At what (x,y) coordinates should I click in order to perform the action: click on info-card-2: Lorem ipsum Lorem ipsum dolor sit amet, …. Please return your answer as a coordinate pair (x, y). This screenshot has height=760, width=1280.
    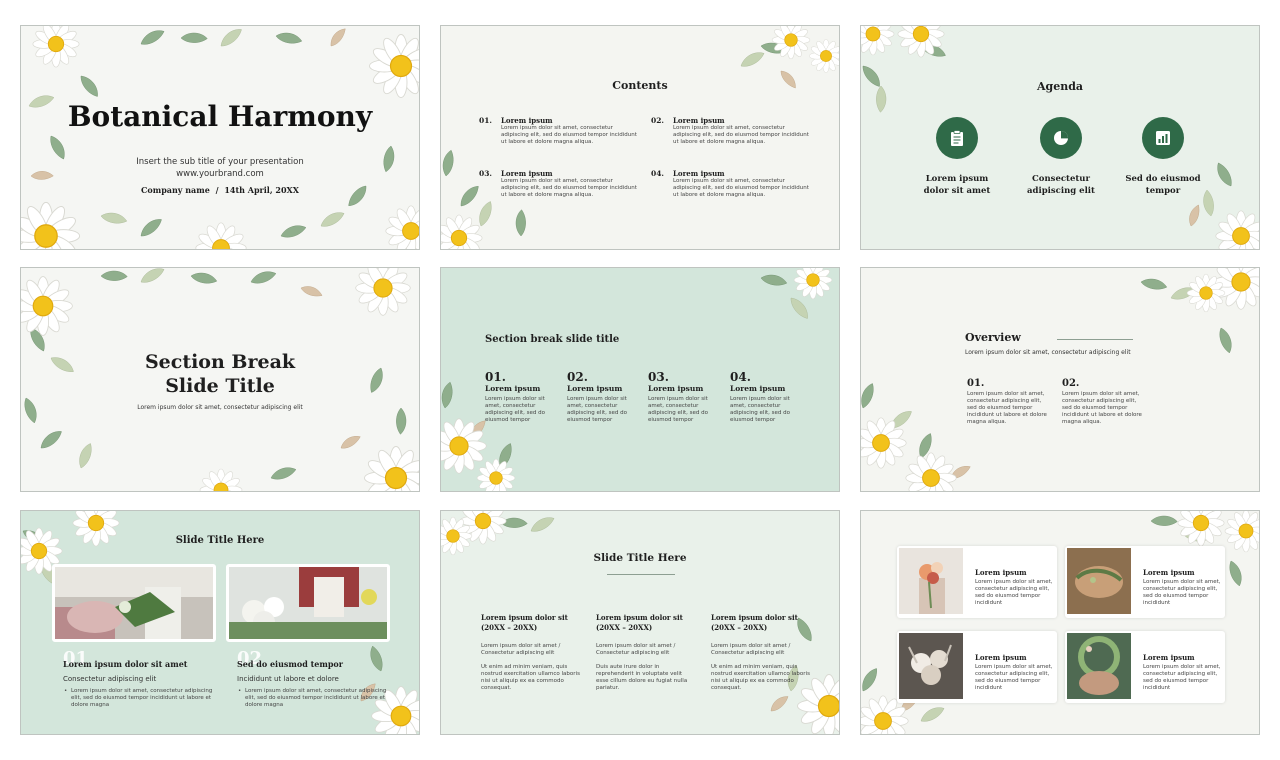
    Looking at the image, I should click on (1145, 582).